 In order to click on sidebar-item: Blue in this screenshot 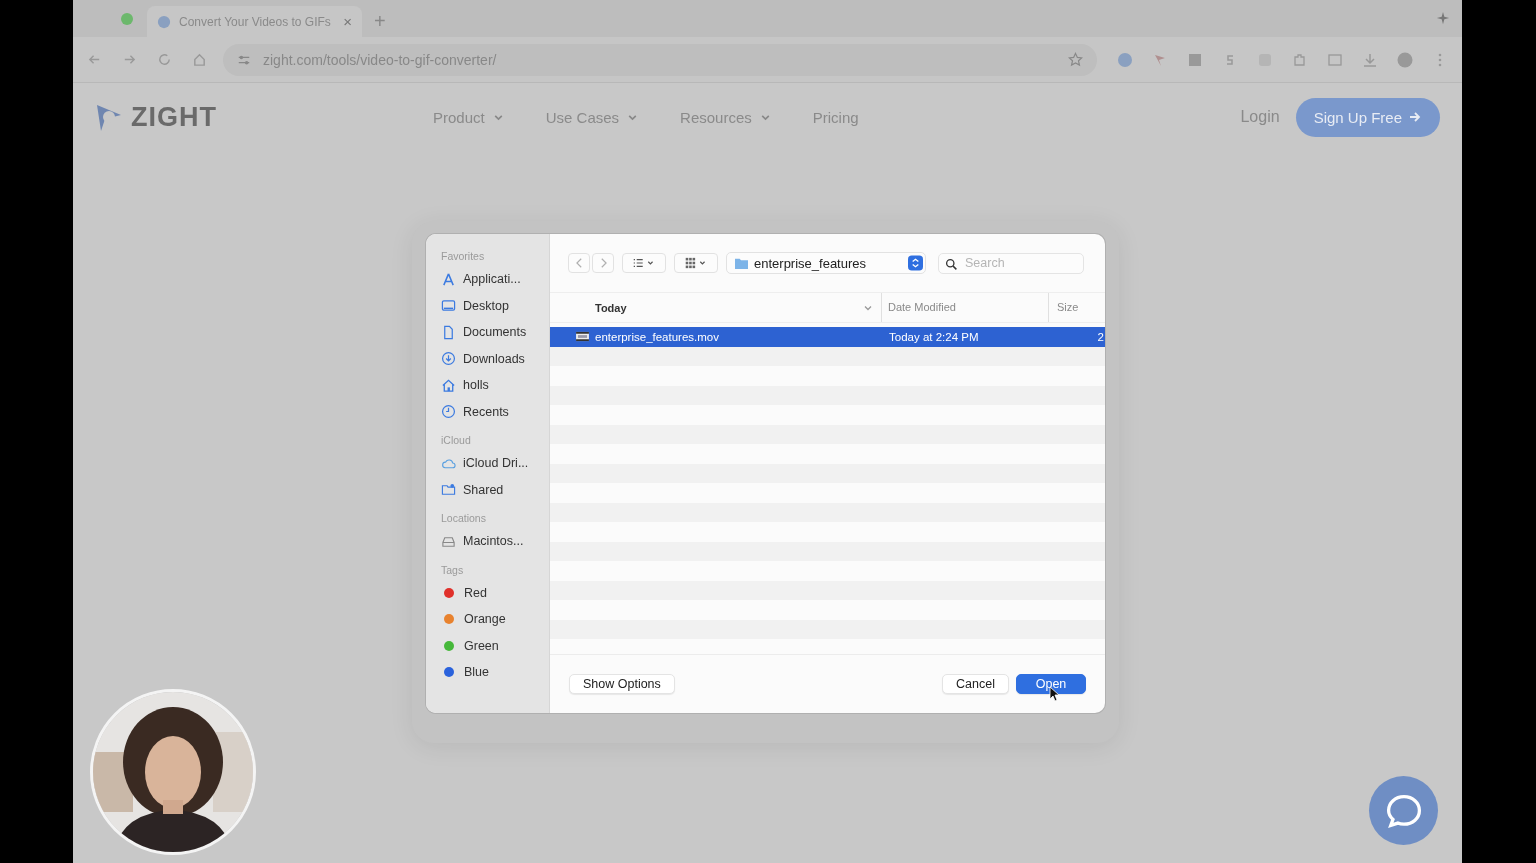, I will do `click(495, 672)`.